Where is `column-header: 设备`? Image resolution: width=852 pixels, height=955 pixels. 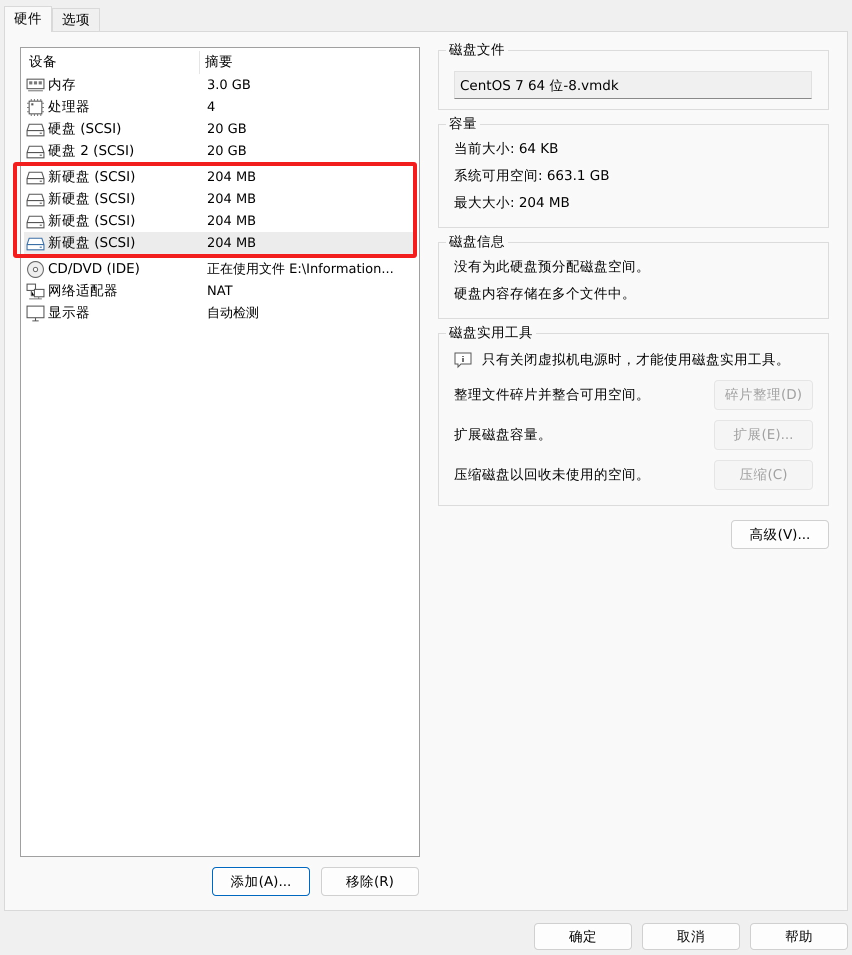 column-header: 设备 is located at coordinates (112, 62).